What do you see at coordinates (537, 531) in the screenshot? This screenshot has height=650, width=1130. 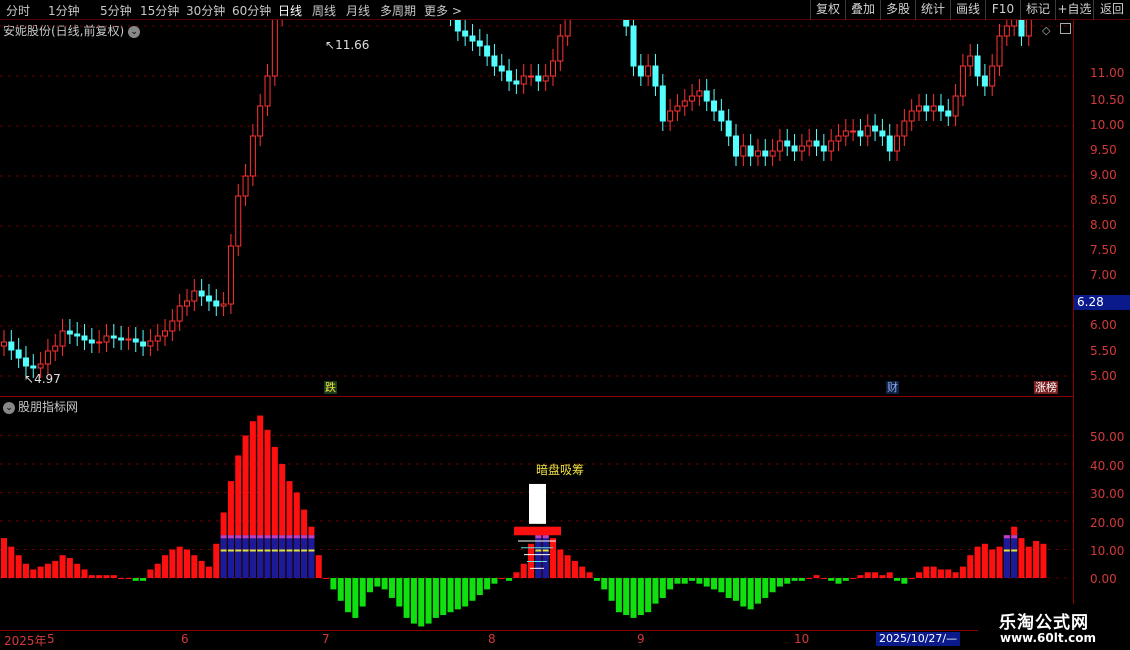 I see `signal-red-bar` at bounding box center [537, 531].